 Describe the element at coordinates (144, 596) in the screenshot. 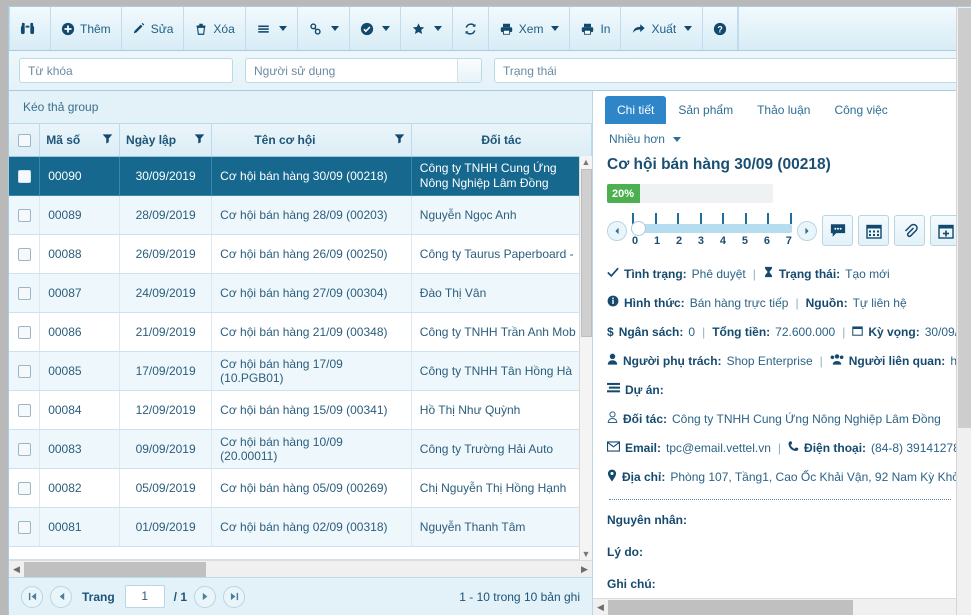

I see `page-number-input: 1` at that location.